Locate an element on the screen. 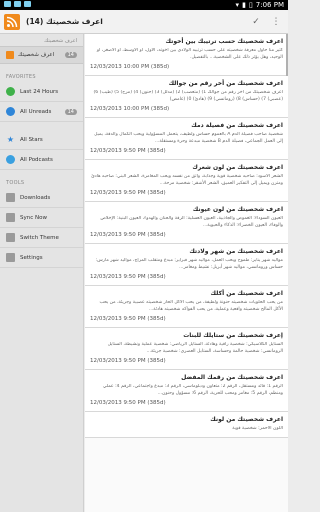 The image size is (320, 512). sidebar-item-all-podcasts: All Podcasts is located at coordinates (41, 160).